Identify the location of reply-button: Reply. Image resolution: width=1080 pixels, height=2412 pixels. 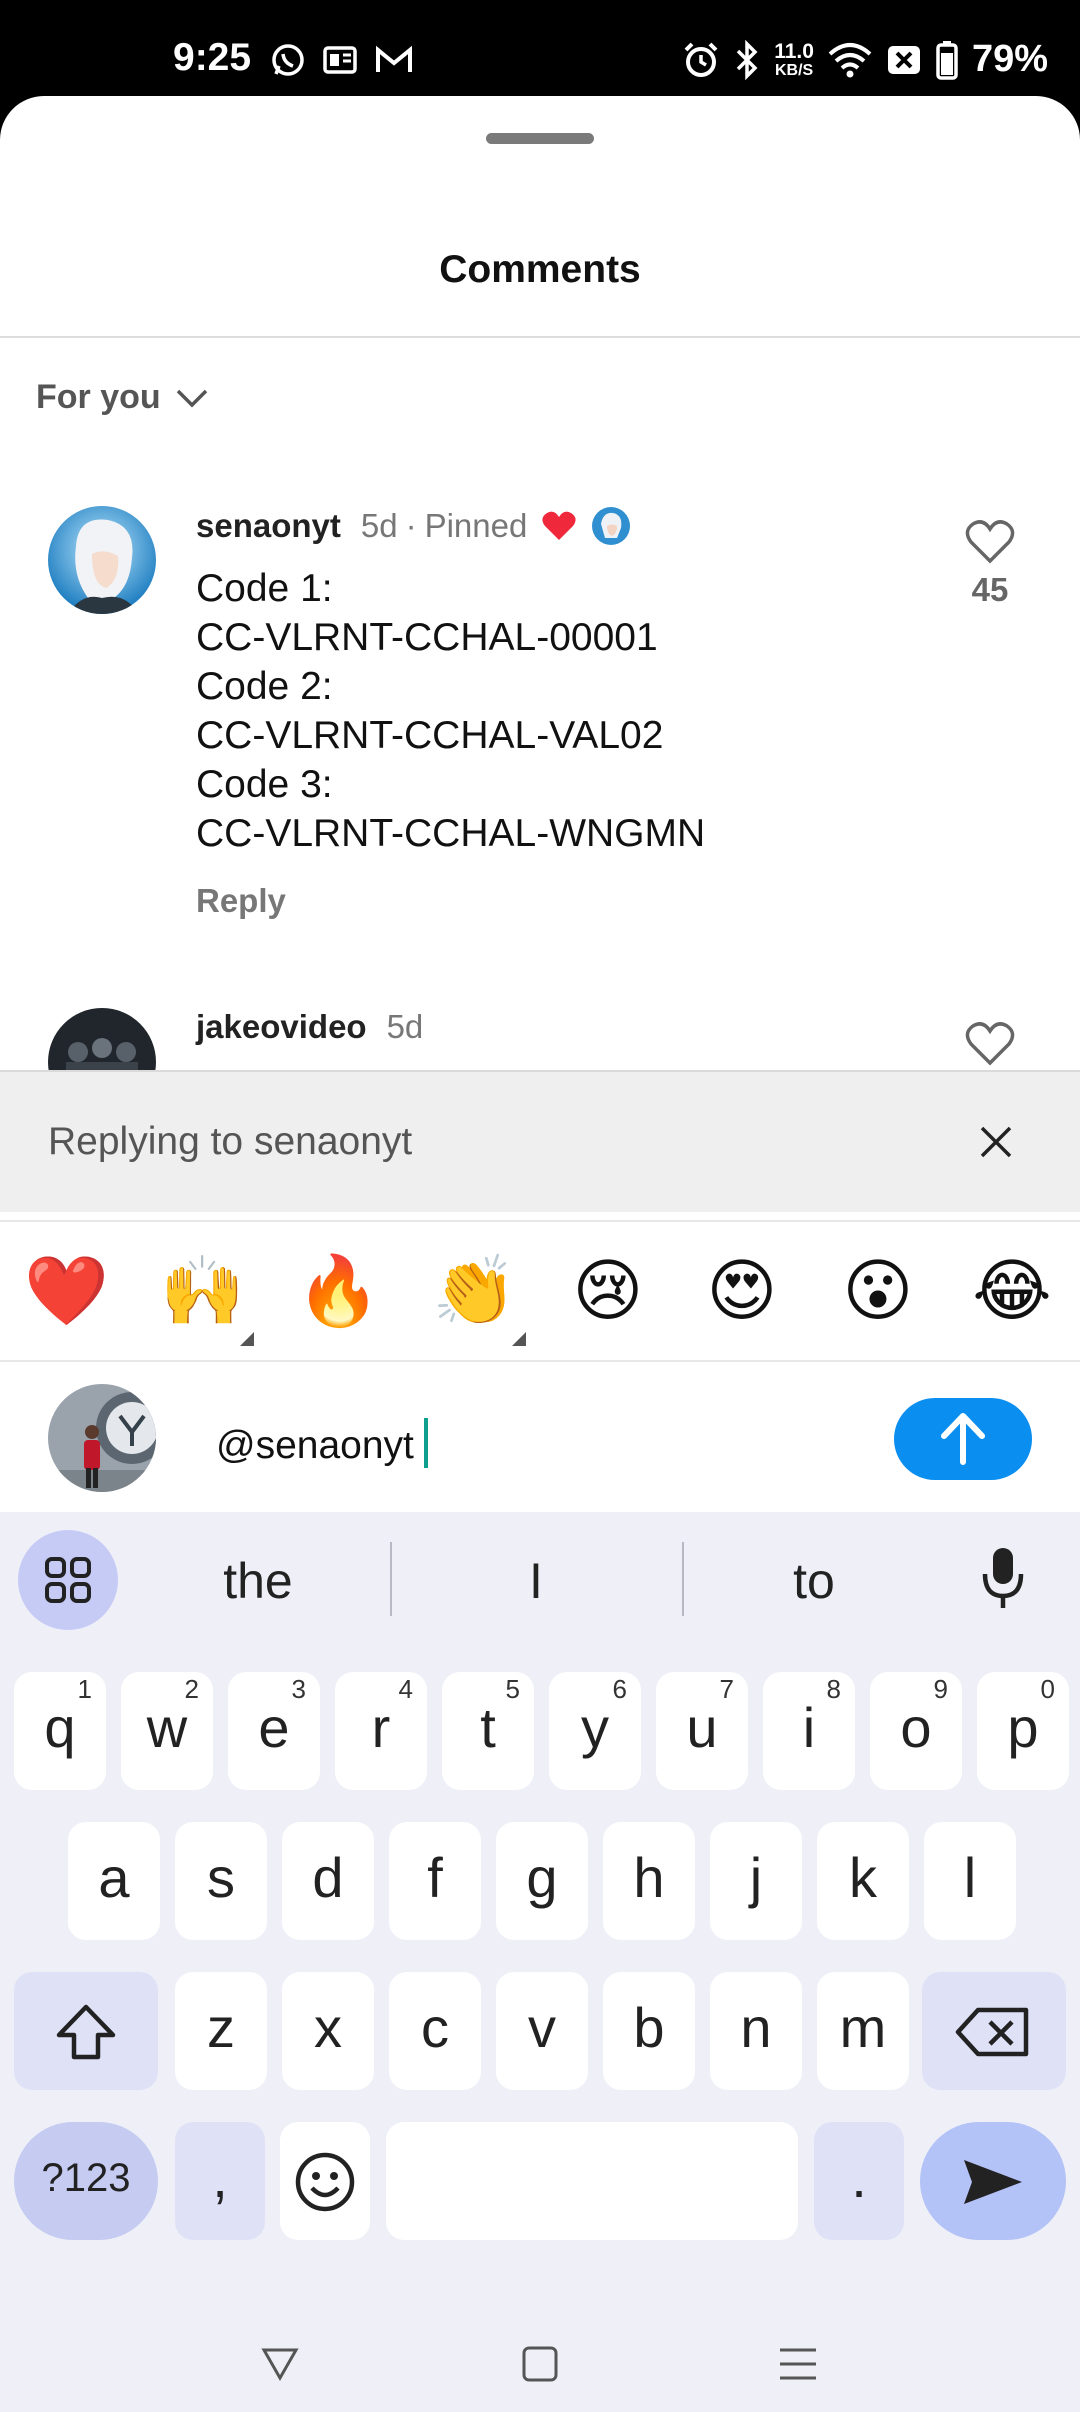
(450, 901).